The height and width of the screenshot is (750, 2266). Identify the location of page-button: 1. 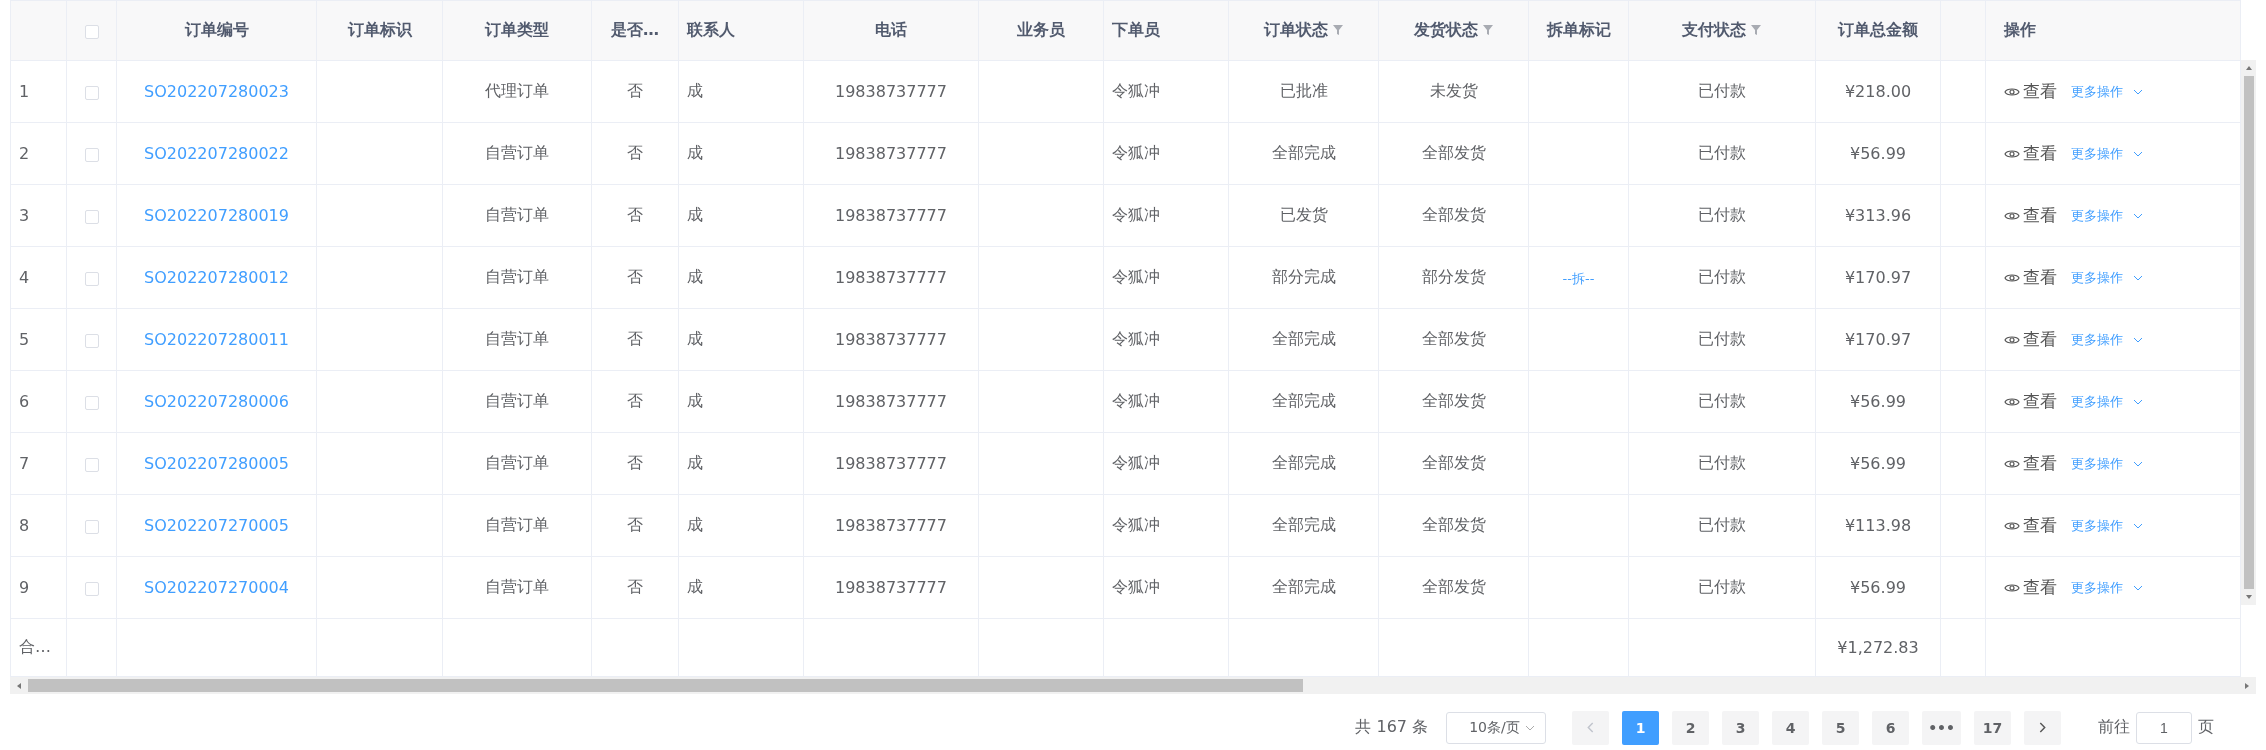
(1641, 727).